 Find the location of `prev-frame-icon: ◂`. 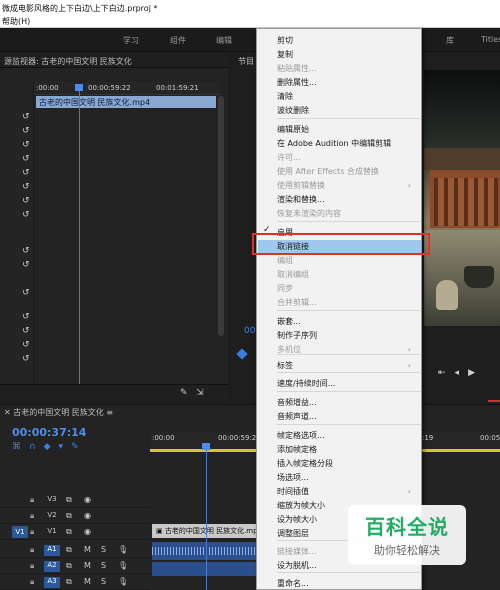

prev-frame-icon: ◂ is located at coordinates (462, 373).